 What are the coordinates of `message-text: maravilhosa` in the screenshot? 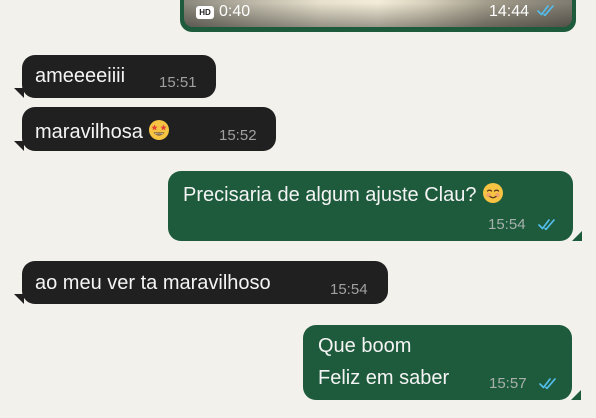 It's located at (89, 132).